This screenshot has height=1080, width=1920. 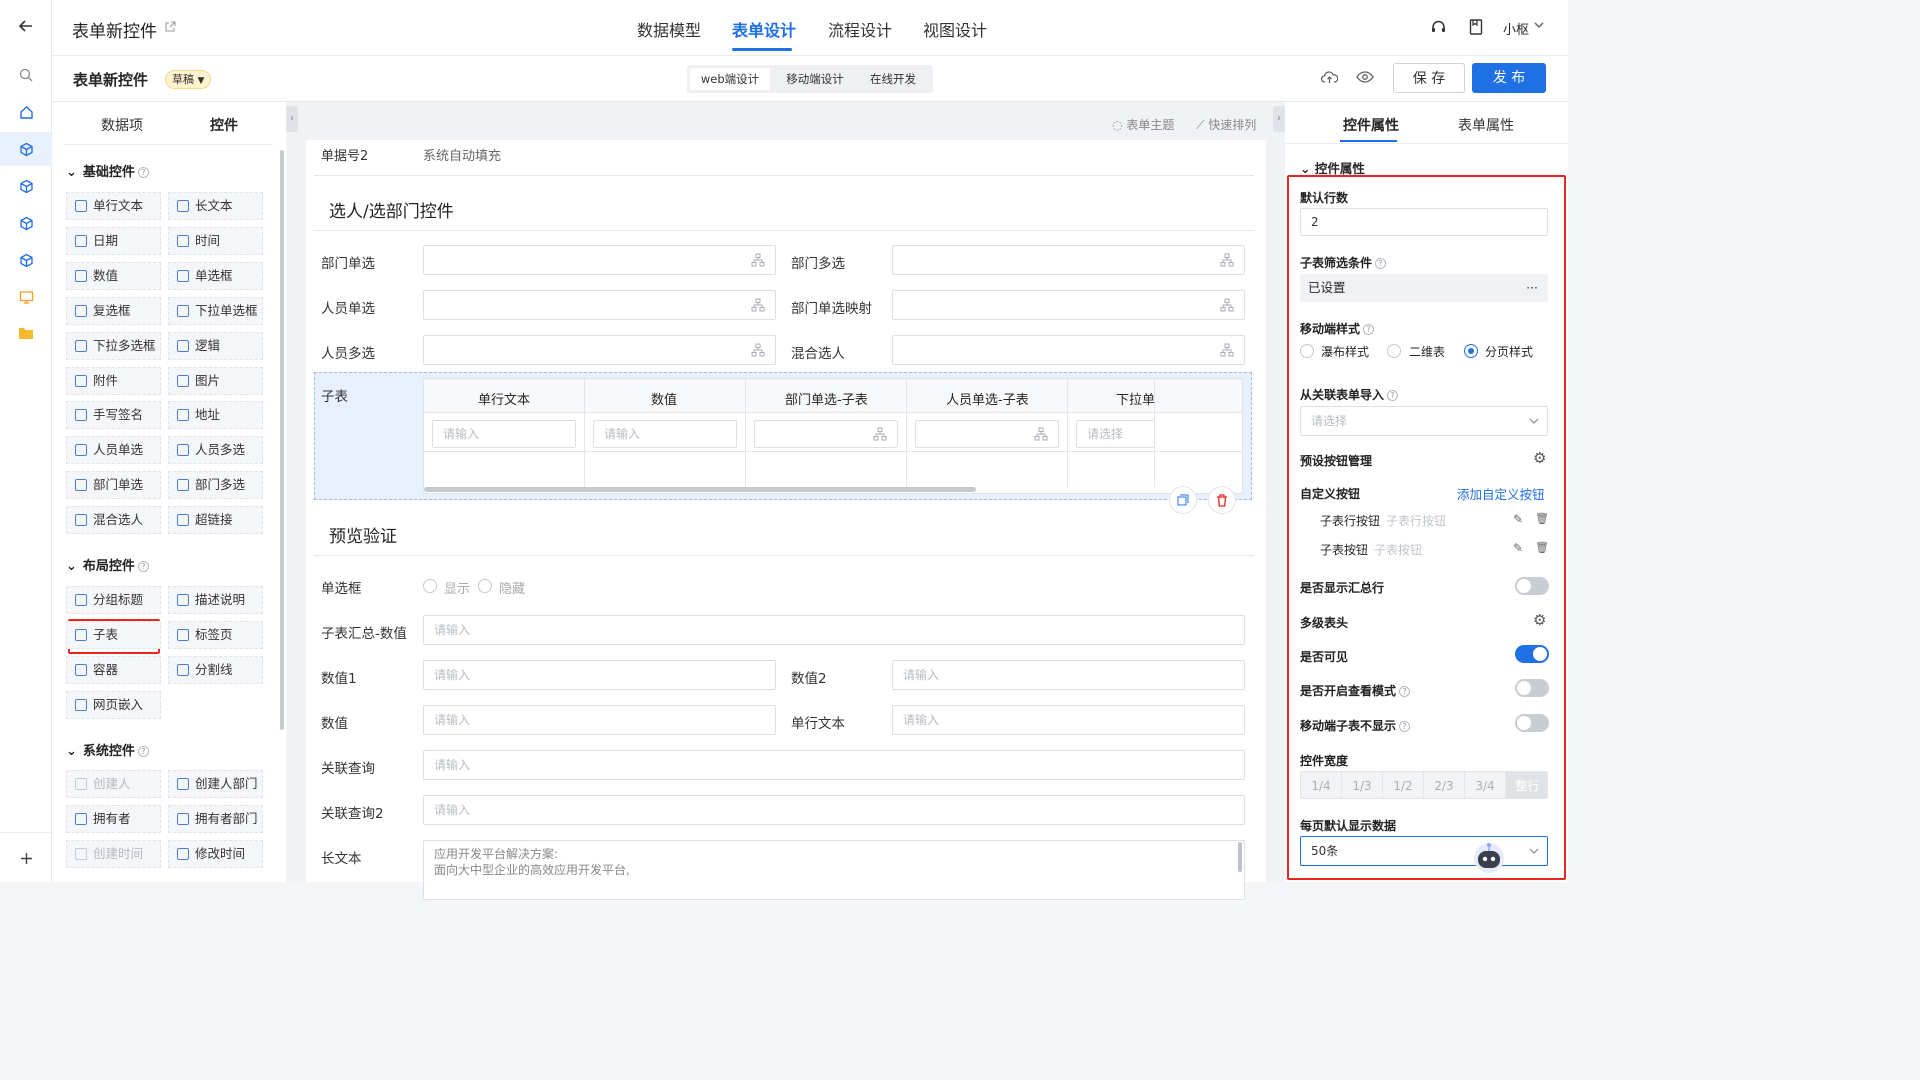 I want to click on delete-button, so click(x=1222, y=500).